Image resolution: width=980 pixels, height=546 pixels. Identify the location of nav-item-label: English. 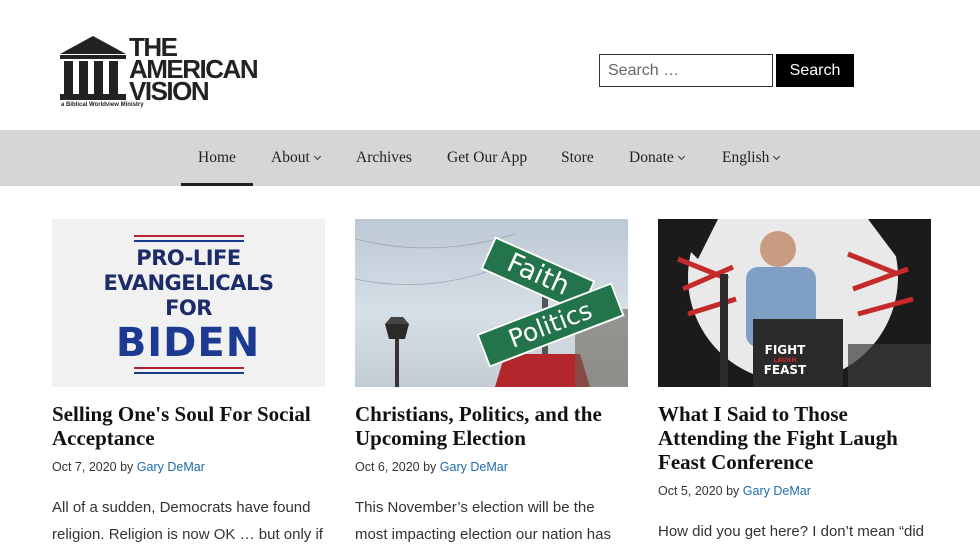
(746, 157).